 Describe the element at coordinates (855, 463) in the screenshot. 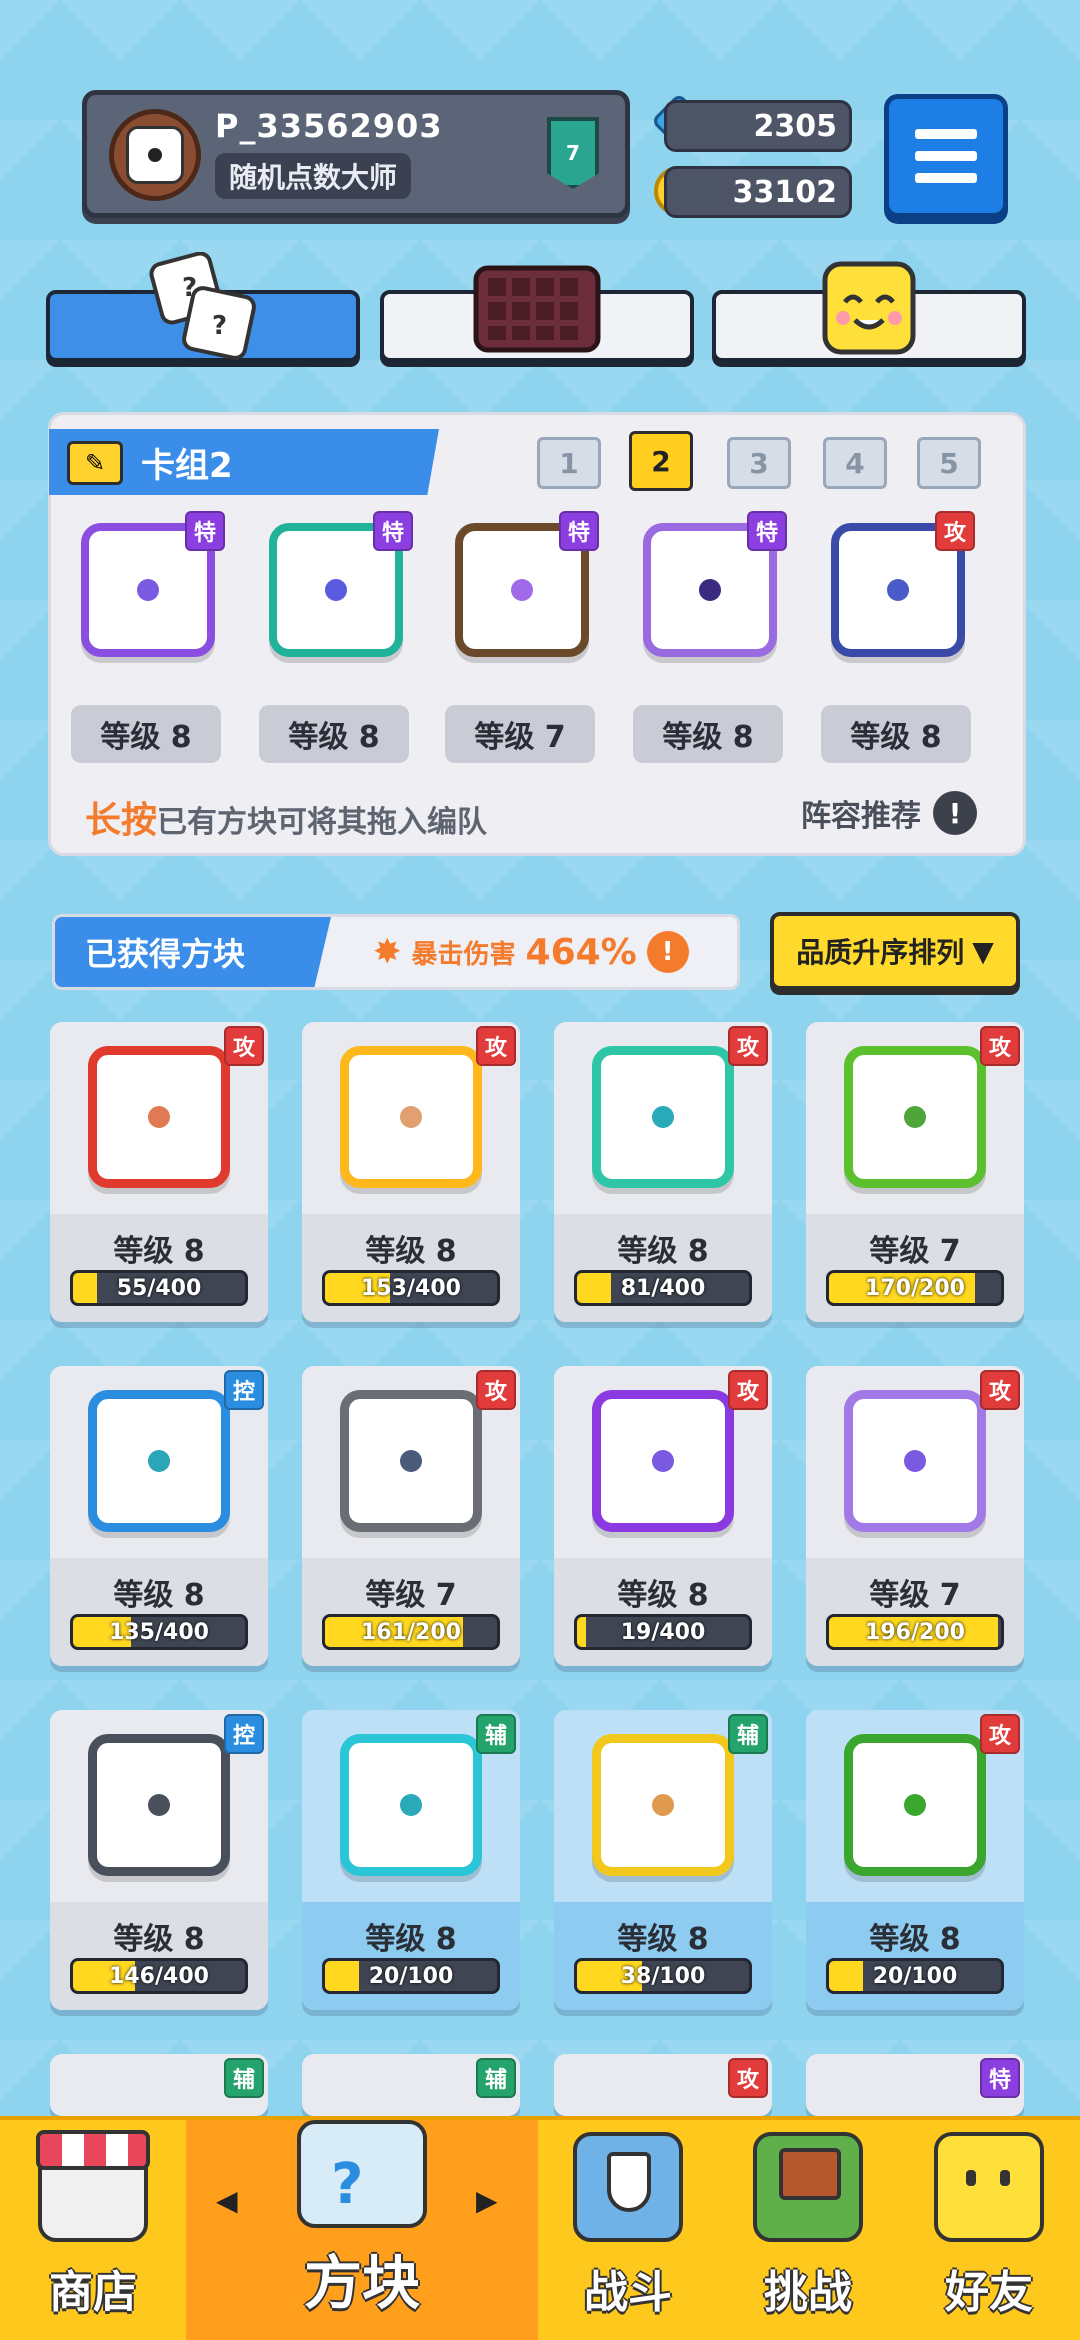

I see `deck-number-4: 4` at that location.